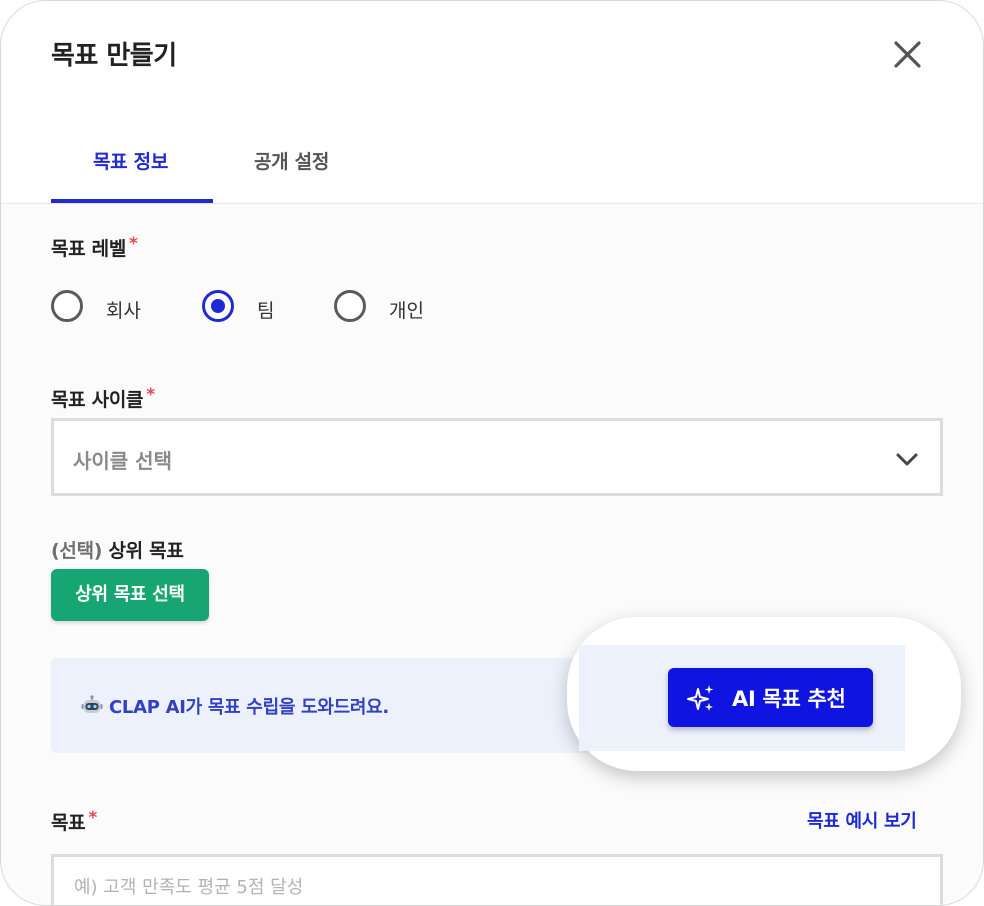 The image size is (984, 906). What do you see at coordinates (123, 311) in the screenshot?
I see `radio-company-label: 회사` at bounding box center [123, 311].